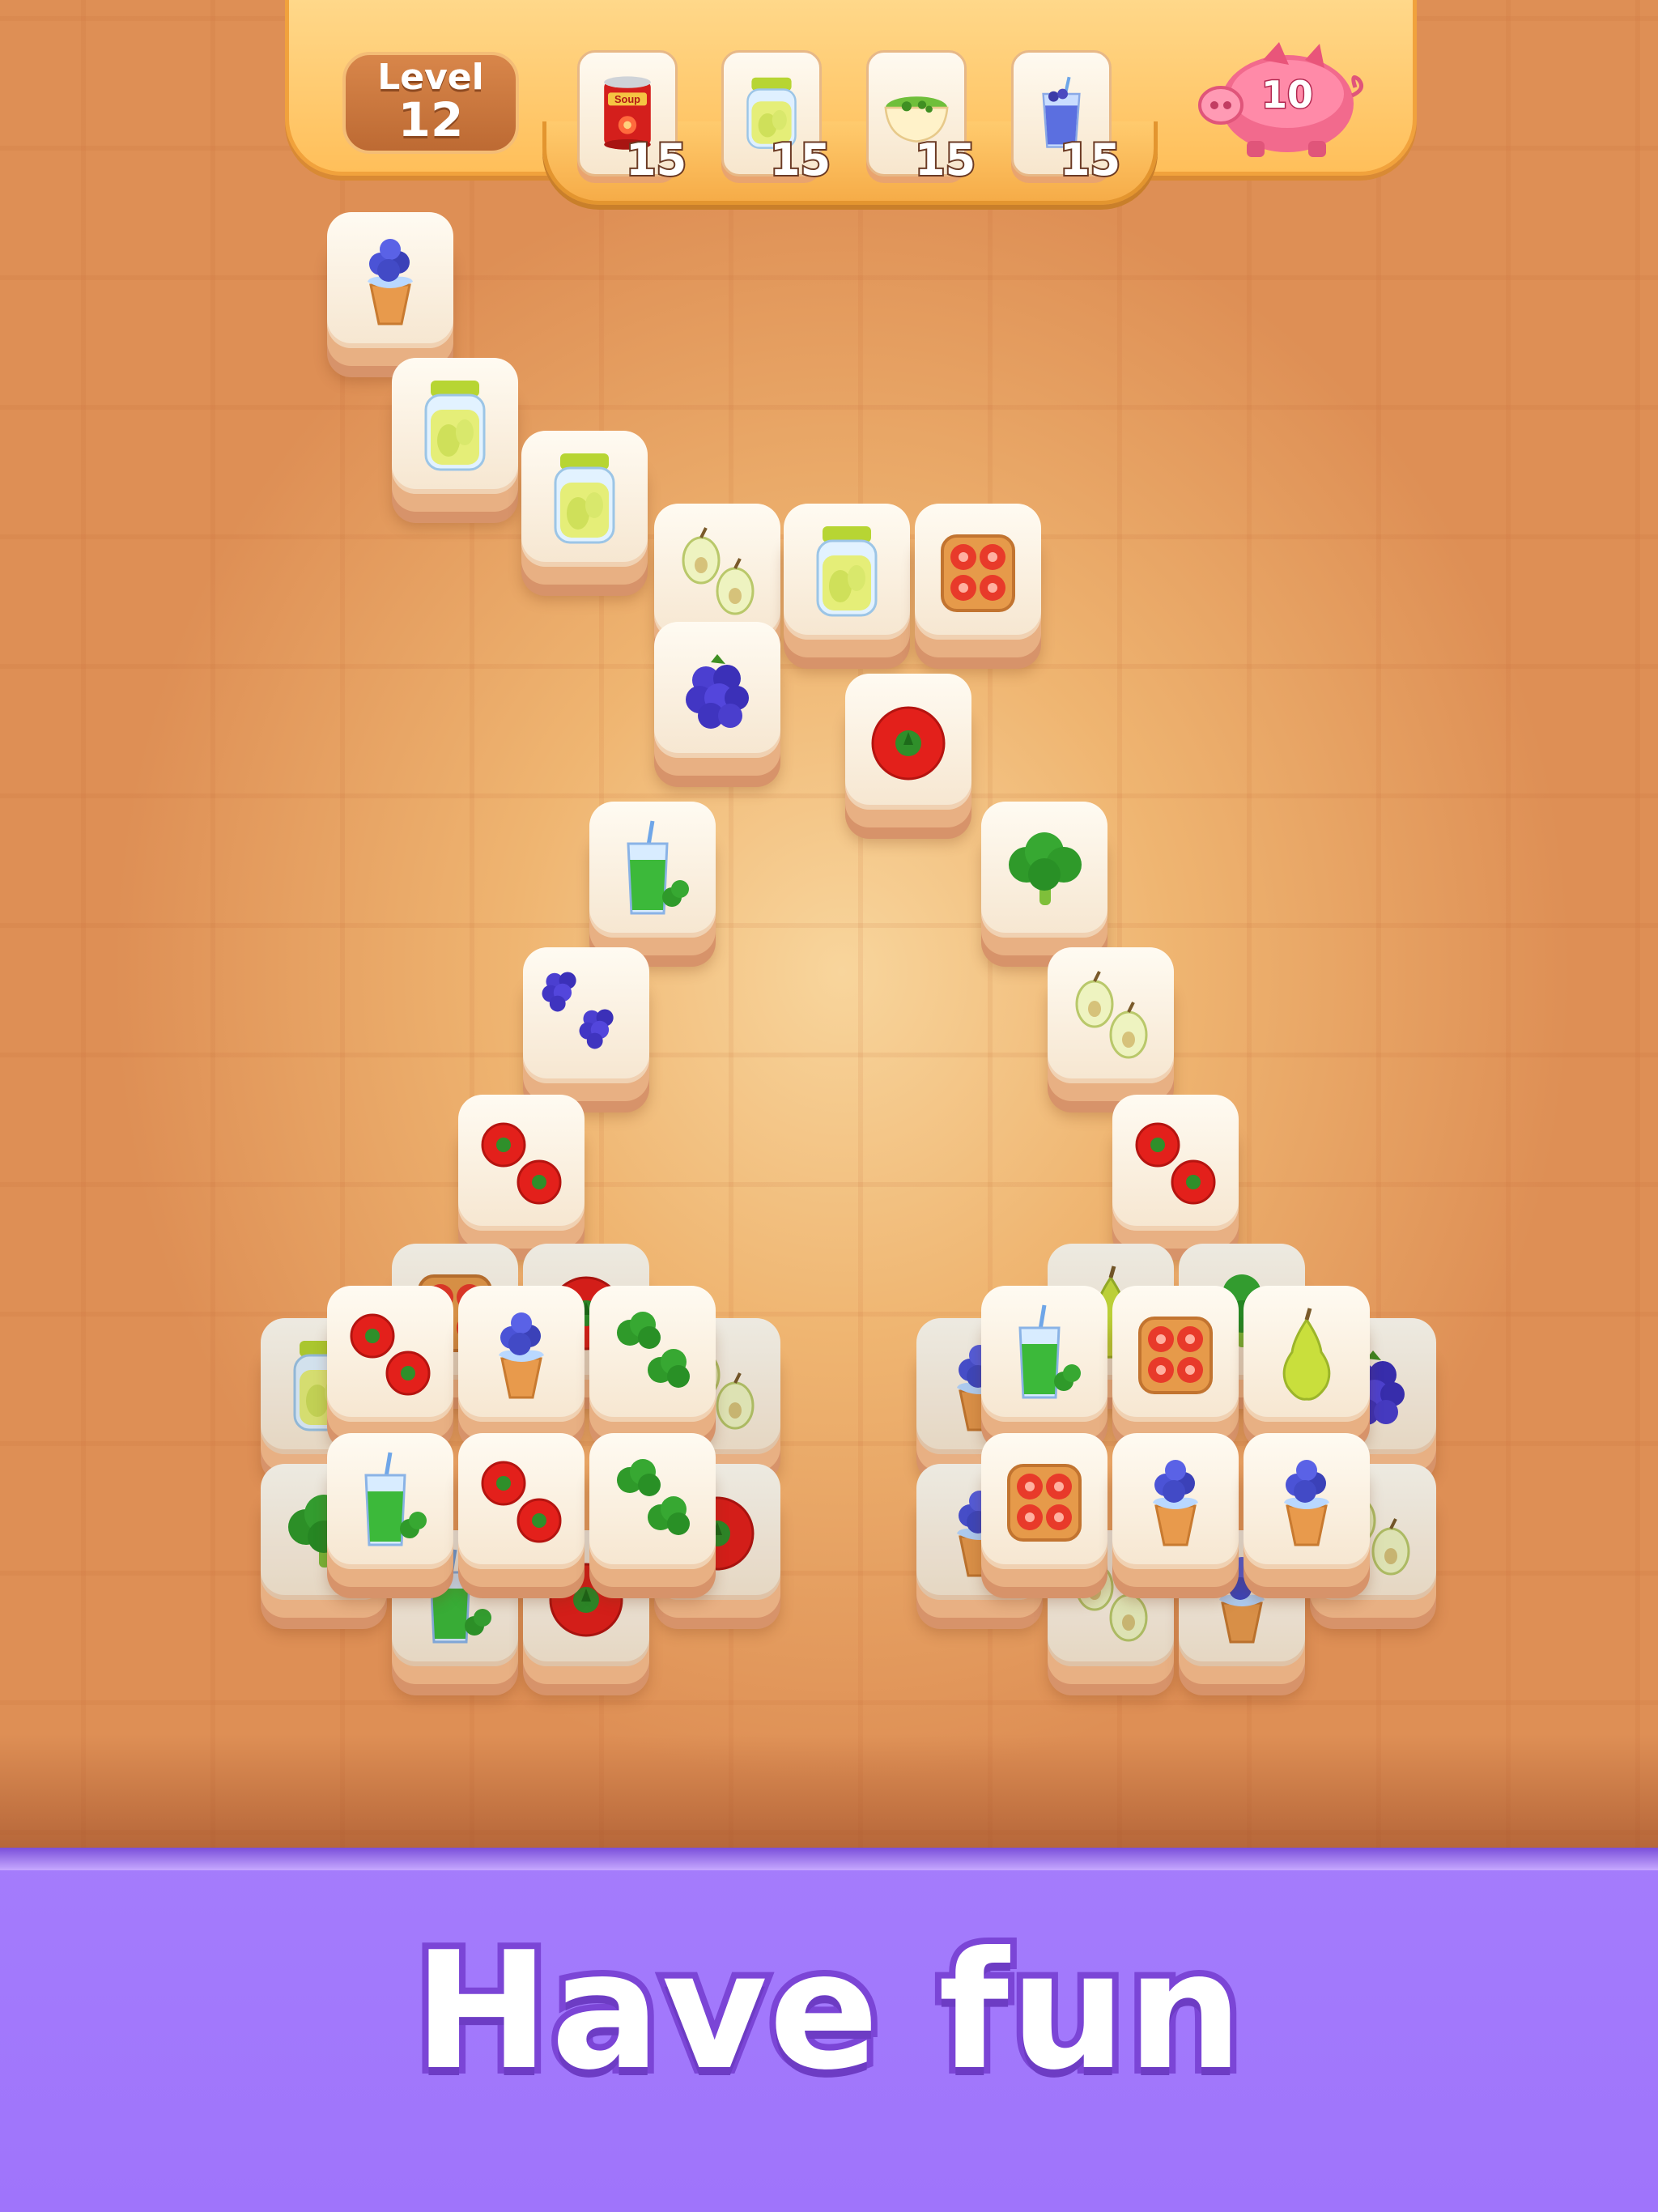 Image resolution: width=1658 pixels, height=2212 pixels. I want to click on pear-icon, so click(1306, 1355).